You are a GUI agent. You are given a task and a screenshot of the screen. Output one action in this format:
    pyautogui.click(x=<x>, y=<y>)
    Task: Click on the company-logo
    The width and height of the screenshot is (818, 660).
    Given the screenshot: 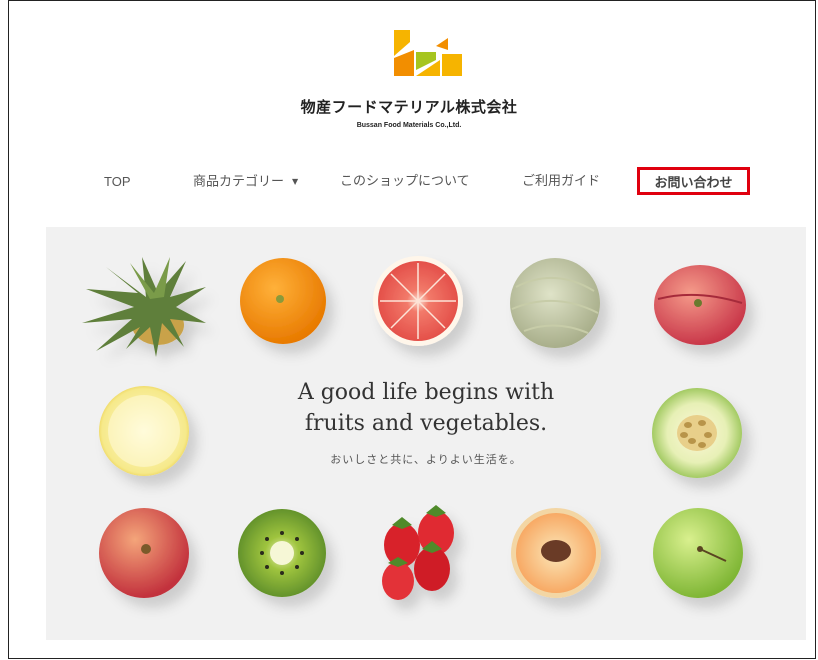 What is the action you would take?
    pyautogui.click(x=428, y=56)
    